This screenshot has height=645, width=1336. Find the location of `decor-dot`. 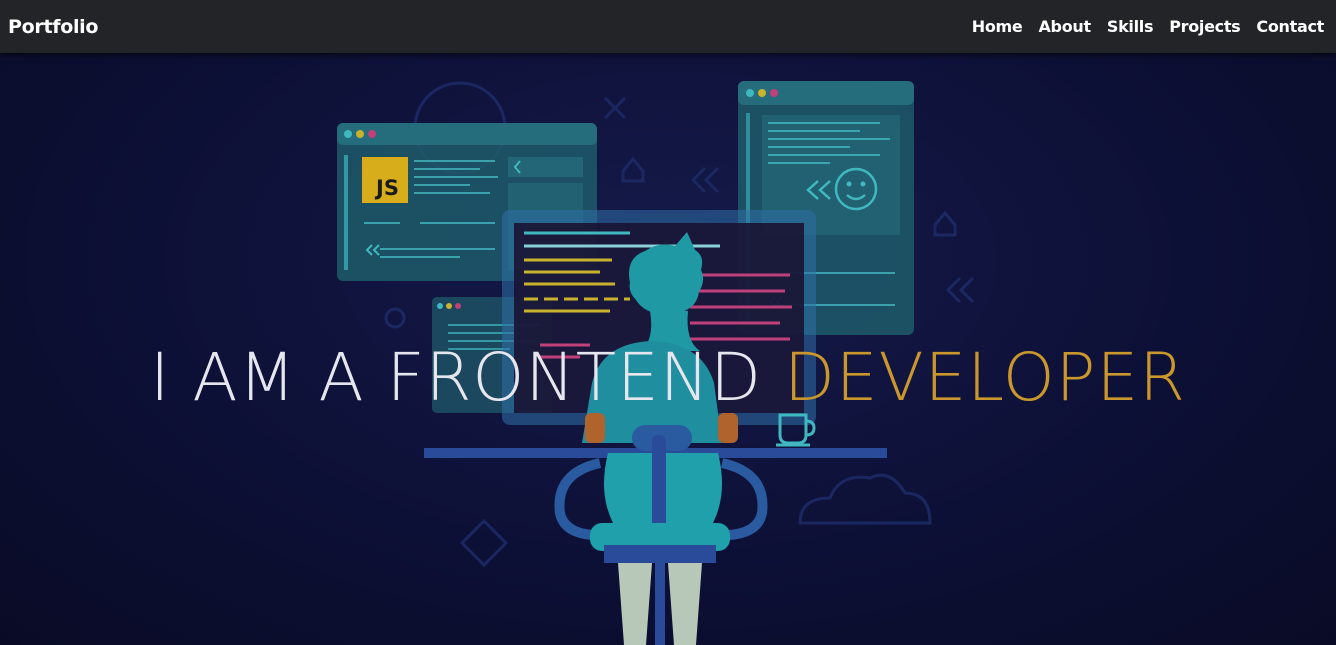

decor-dot is located at coordinates (395, 318).